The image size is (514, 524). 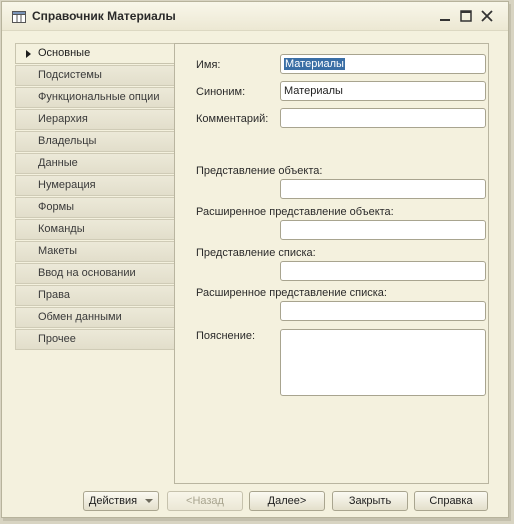 I want to click on comment-label: Комментарий:, so click(x=232, y=119).